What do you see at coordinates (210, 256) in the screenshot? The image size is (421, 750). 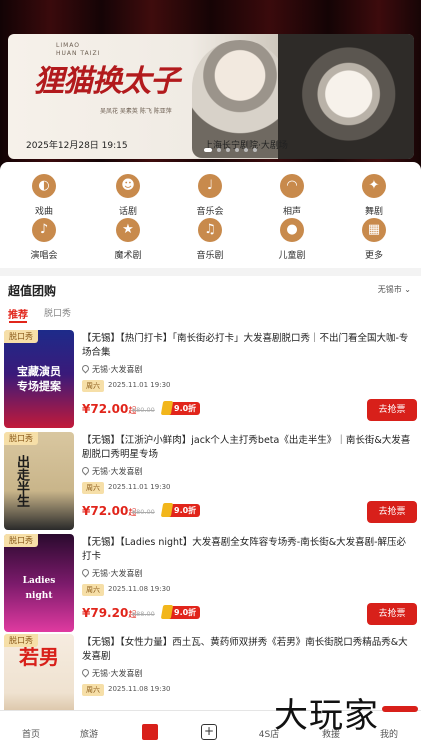 I see `category-label: 音乐剧` at bounding box center [210, 256].